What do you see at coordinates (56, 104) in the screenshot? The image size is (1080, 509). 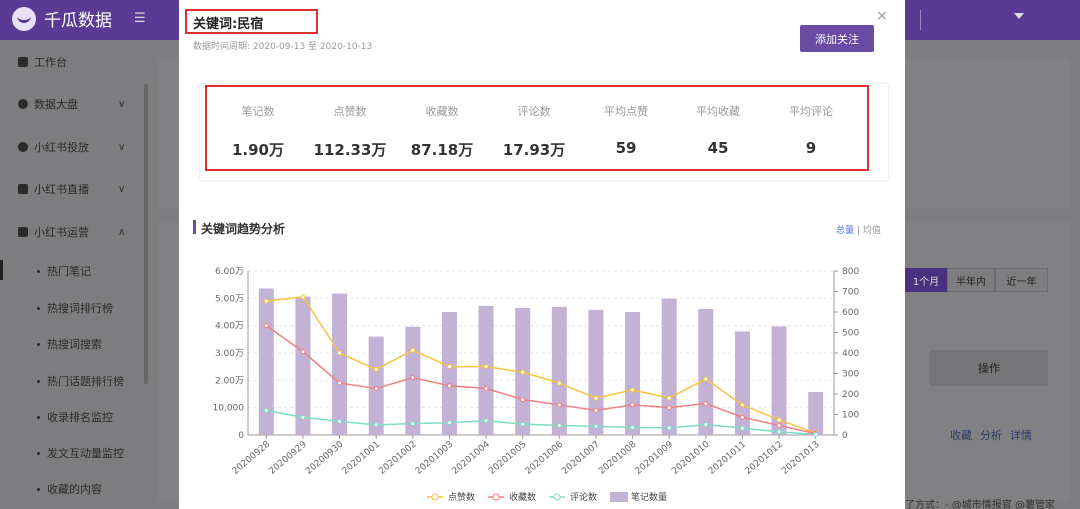 I see `sidebar-item-label: 数据大盘` at bounding box center [56, 104].